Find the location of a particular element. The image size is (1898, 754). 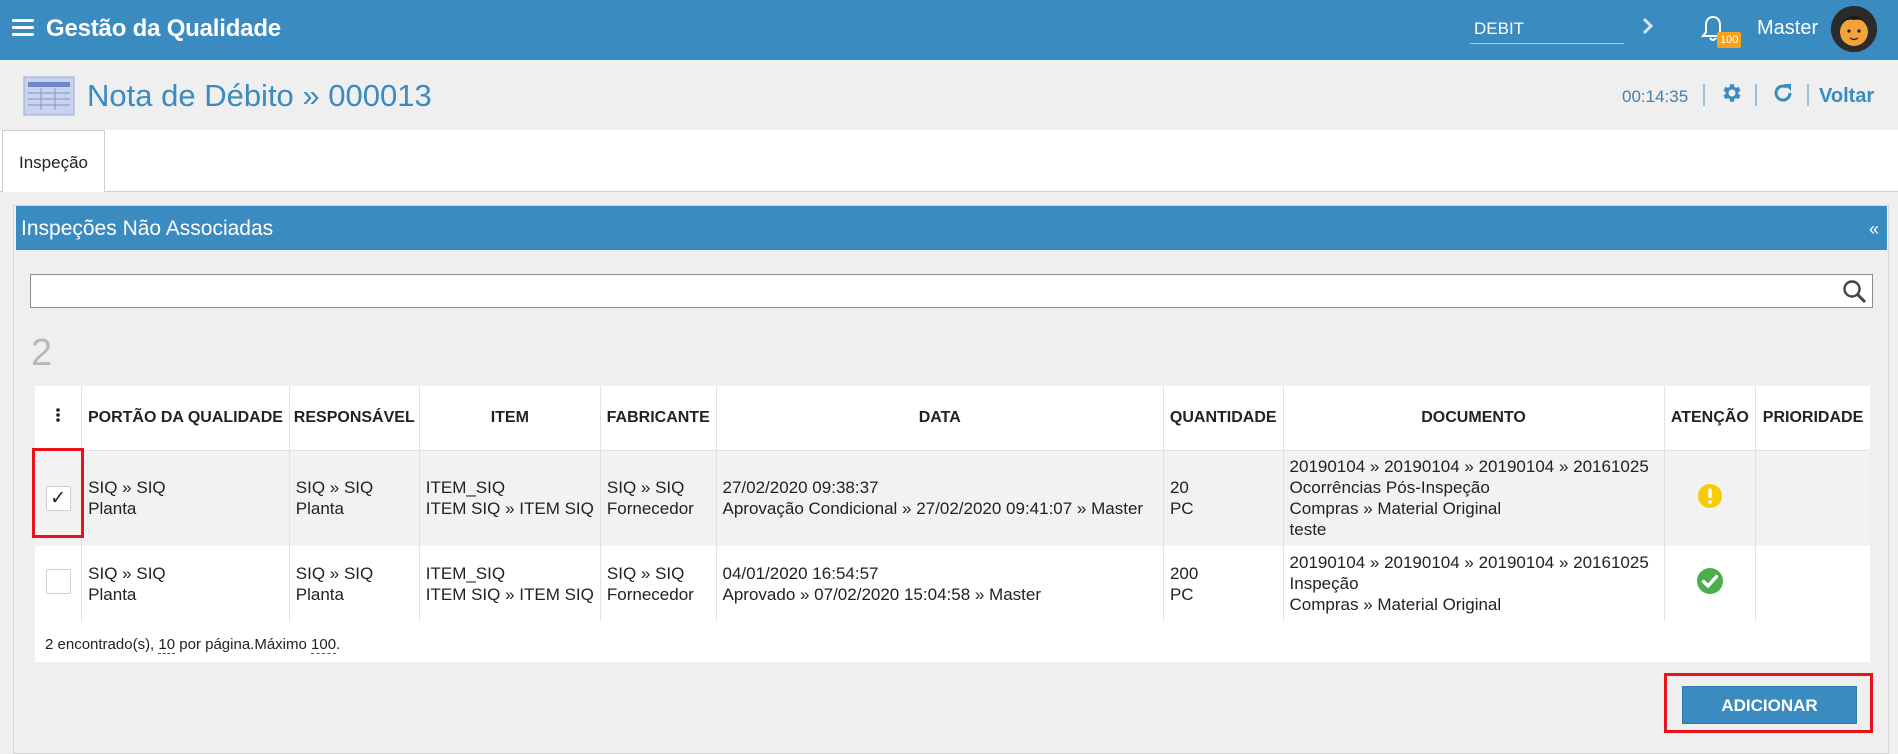

warning-icon is located at coordinates (1709, 495).